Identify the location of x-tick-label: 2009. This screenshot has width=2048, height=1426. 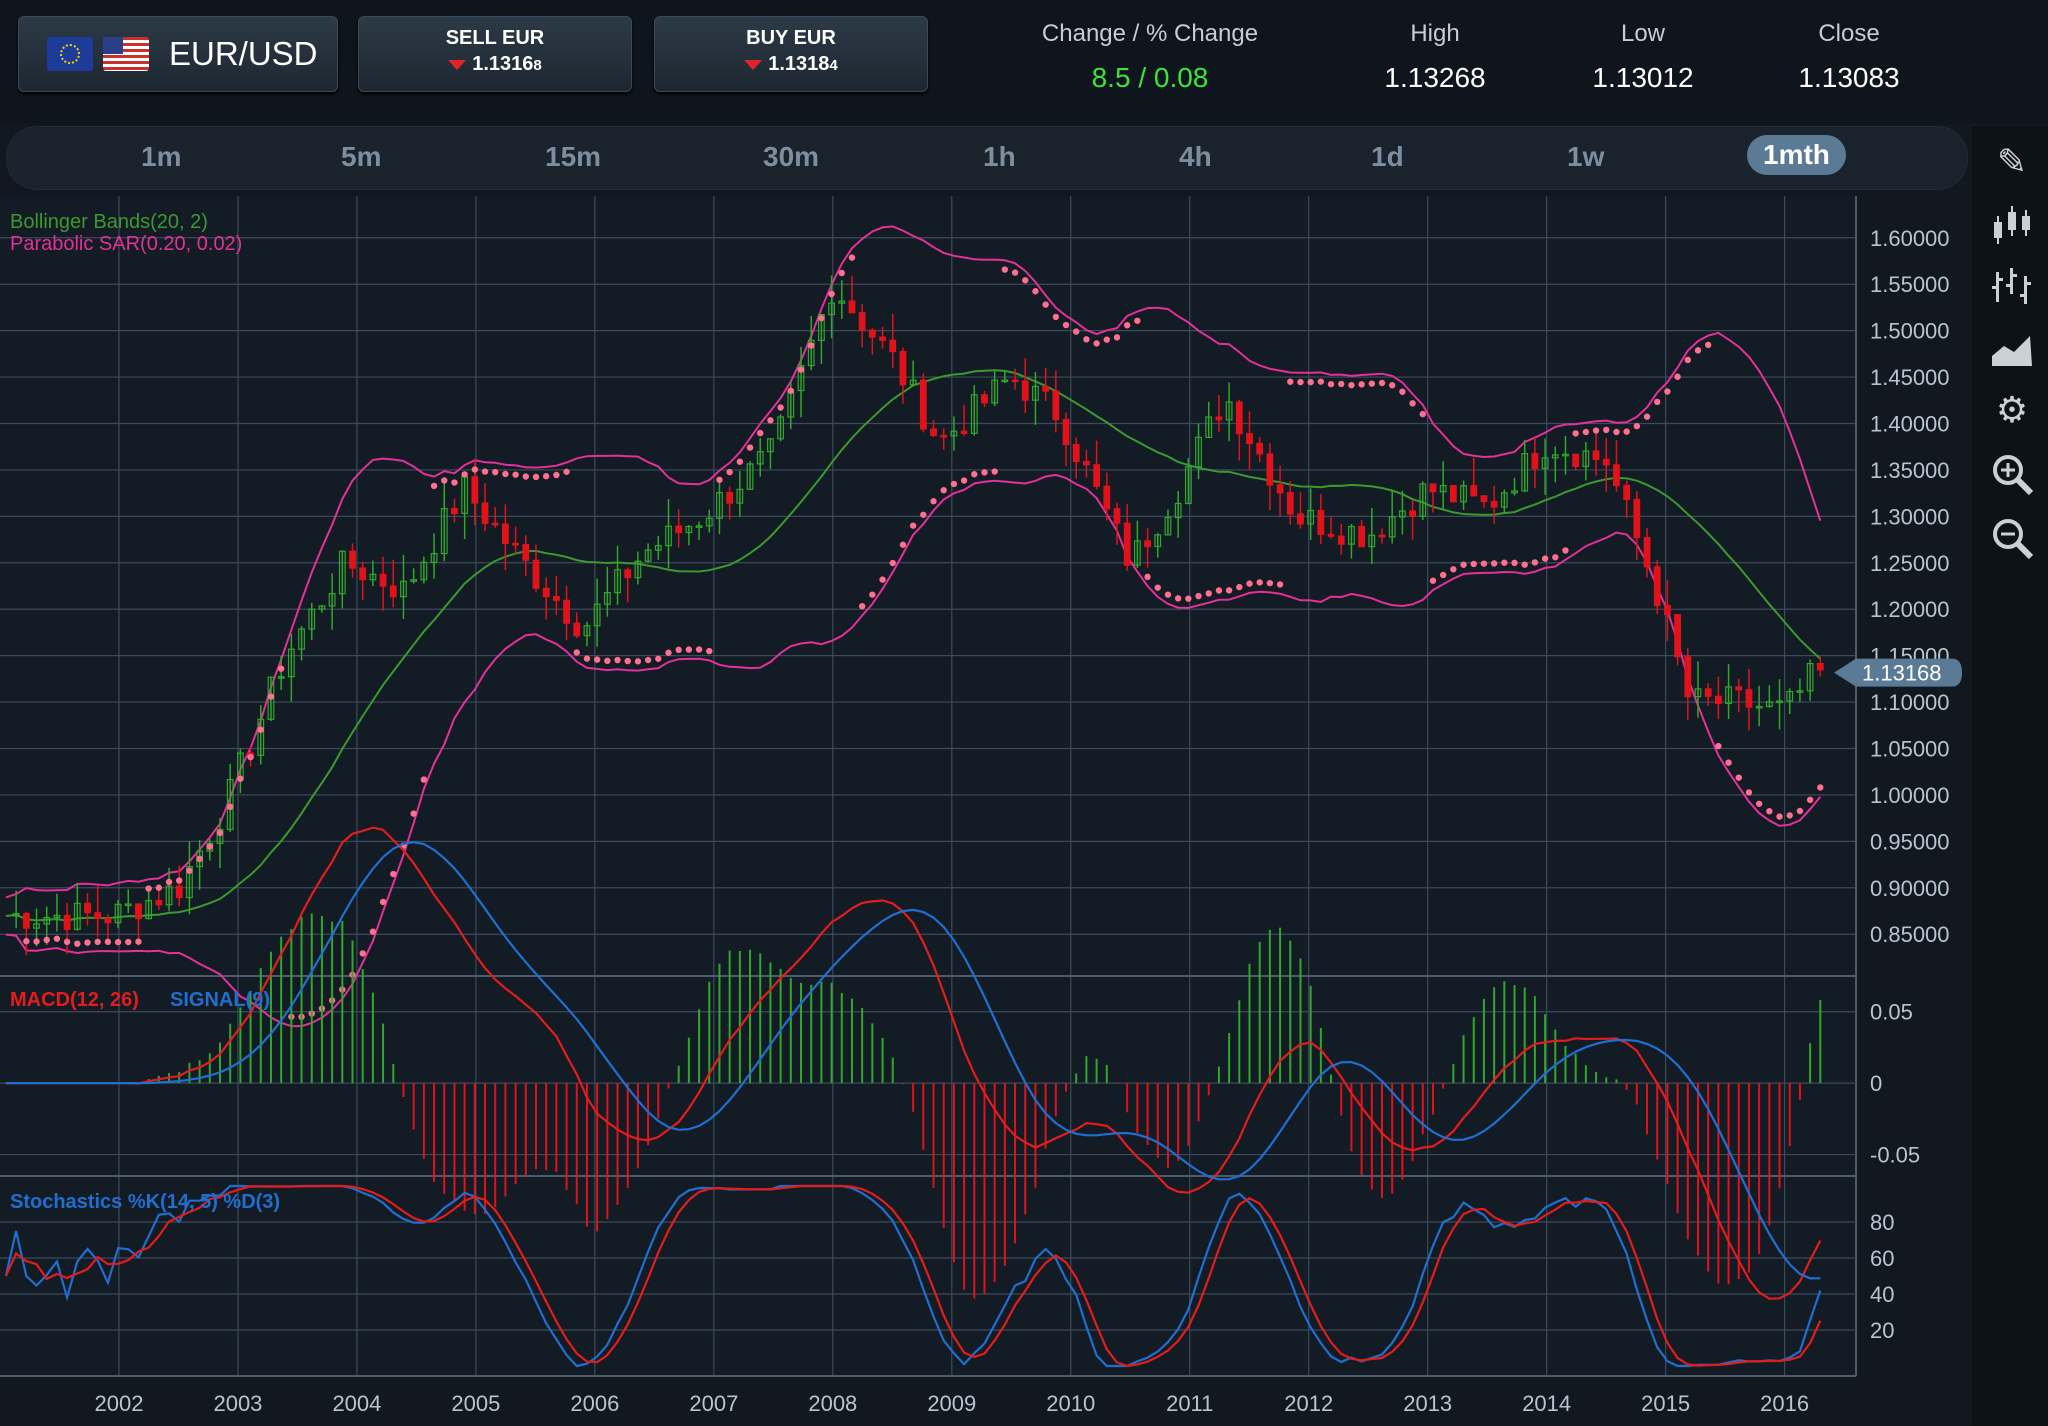
(951, 1403).